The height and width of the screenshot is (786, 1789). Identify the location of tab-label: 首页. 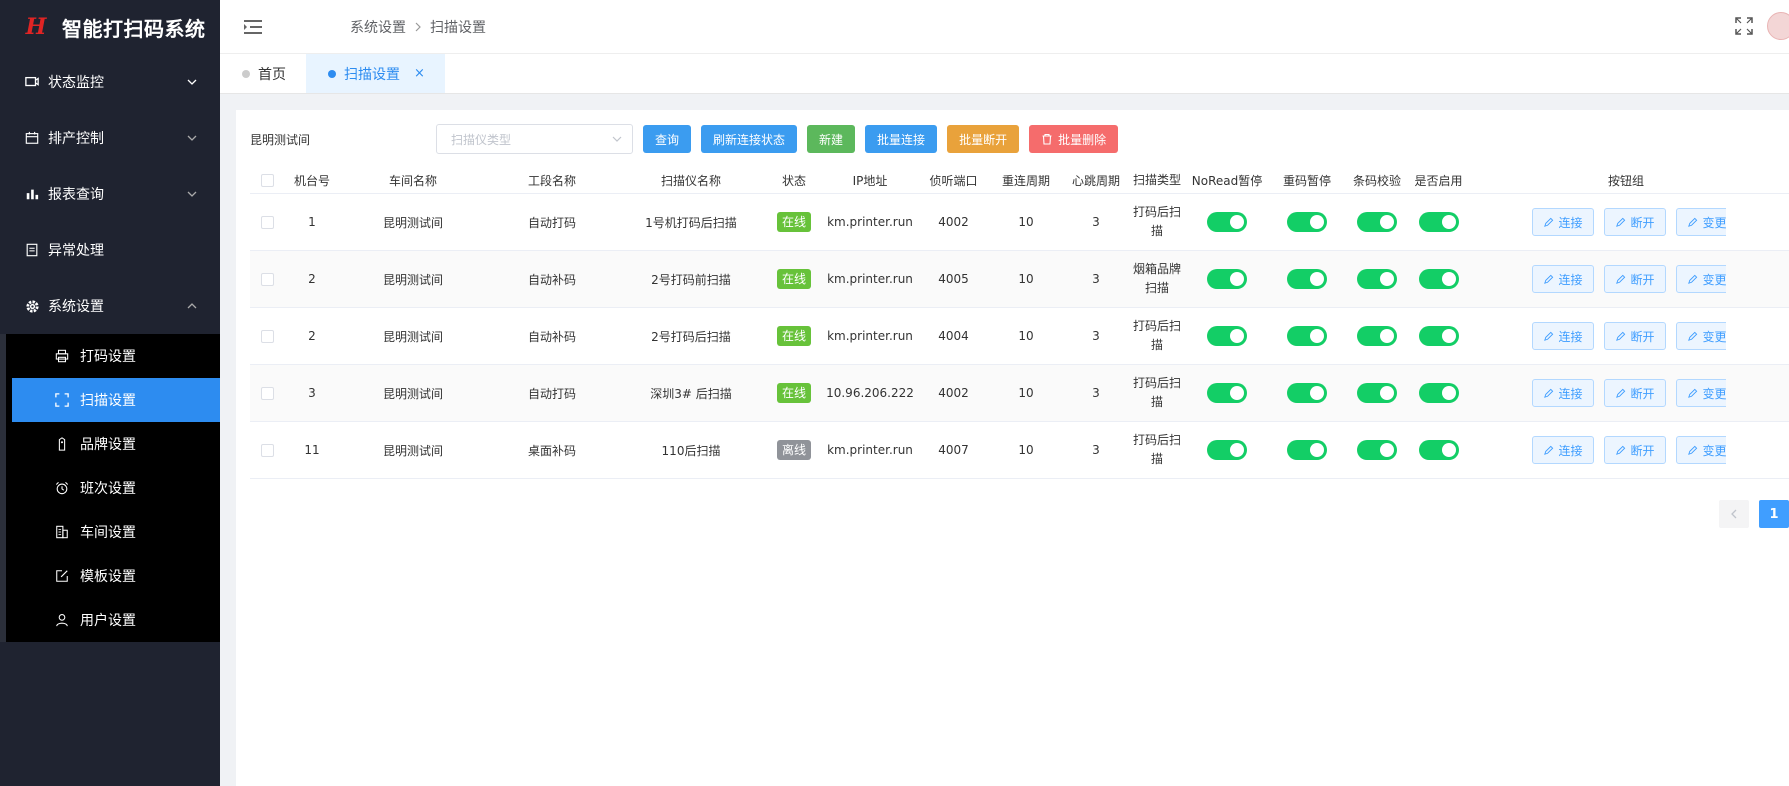
(272, 74).